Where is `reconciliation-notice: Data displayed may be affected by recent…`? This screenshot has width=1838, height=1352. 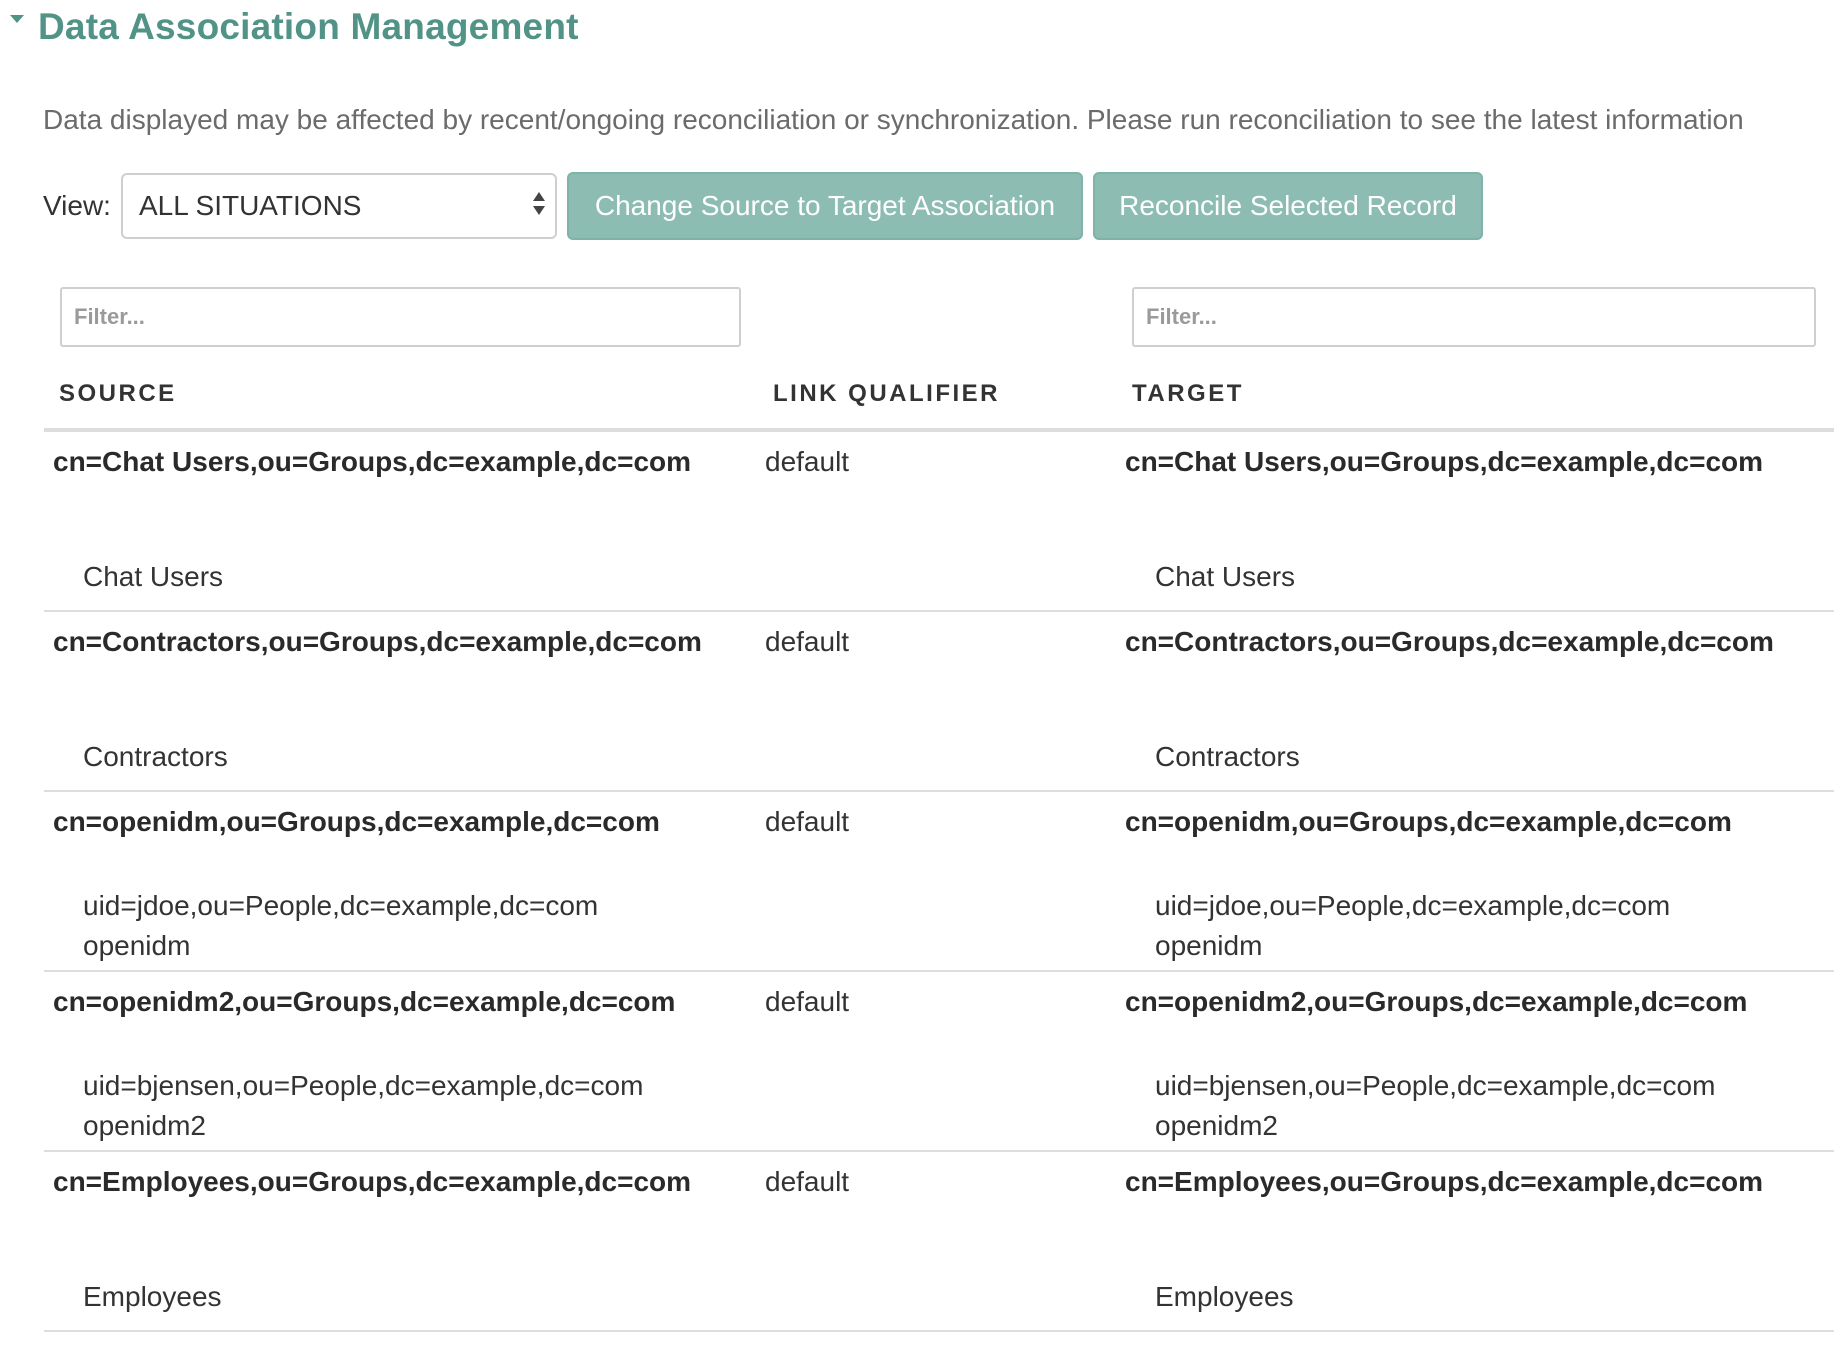 reconciliation-notice: Data displayed may be affected by recent… is located at coordinates (893, 119).